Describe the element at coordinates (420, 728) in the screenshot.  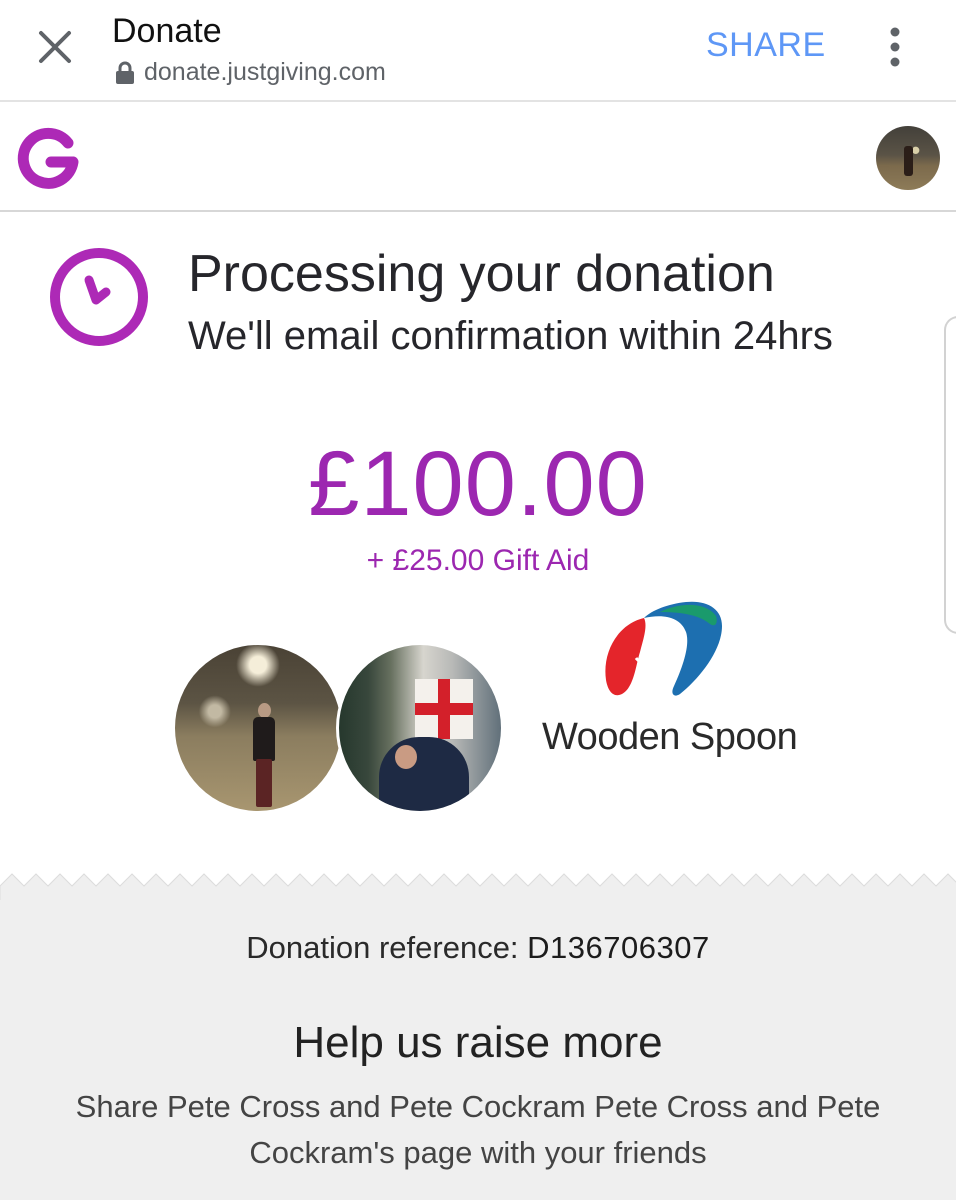
I see `fundraiser-photo-flag` at that location.